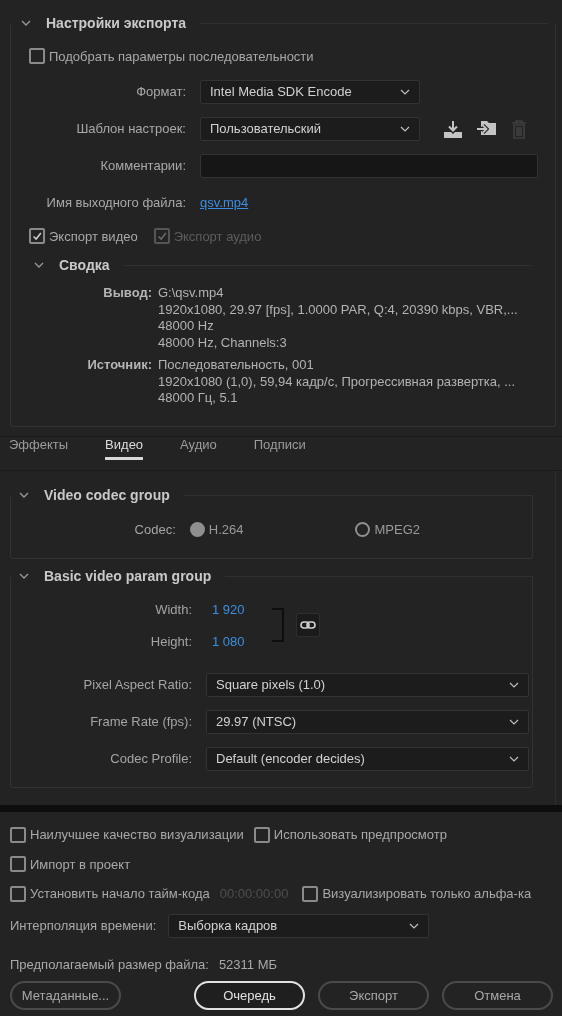 This screenshot has width=562, height=1016. What do you see at coordinates (367, 684) in the screenshot?
I see `dropdown: Square pixels (1.0)` at bounding box center [367, 684].